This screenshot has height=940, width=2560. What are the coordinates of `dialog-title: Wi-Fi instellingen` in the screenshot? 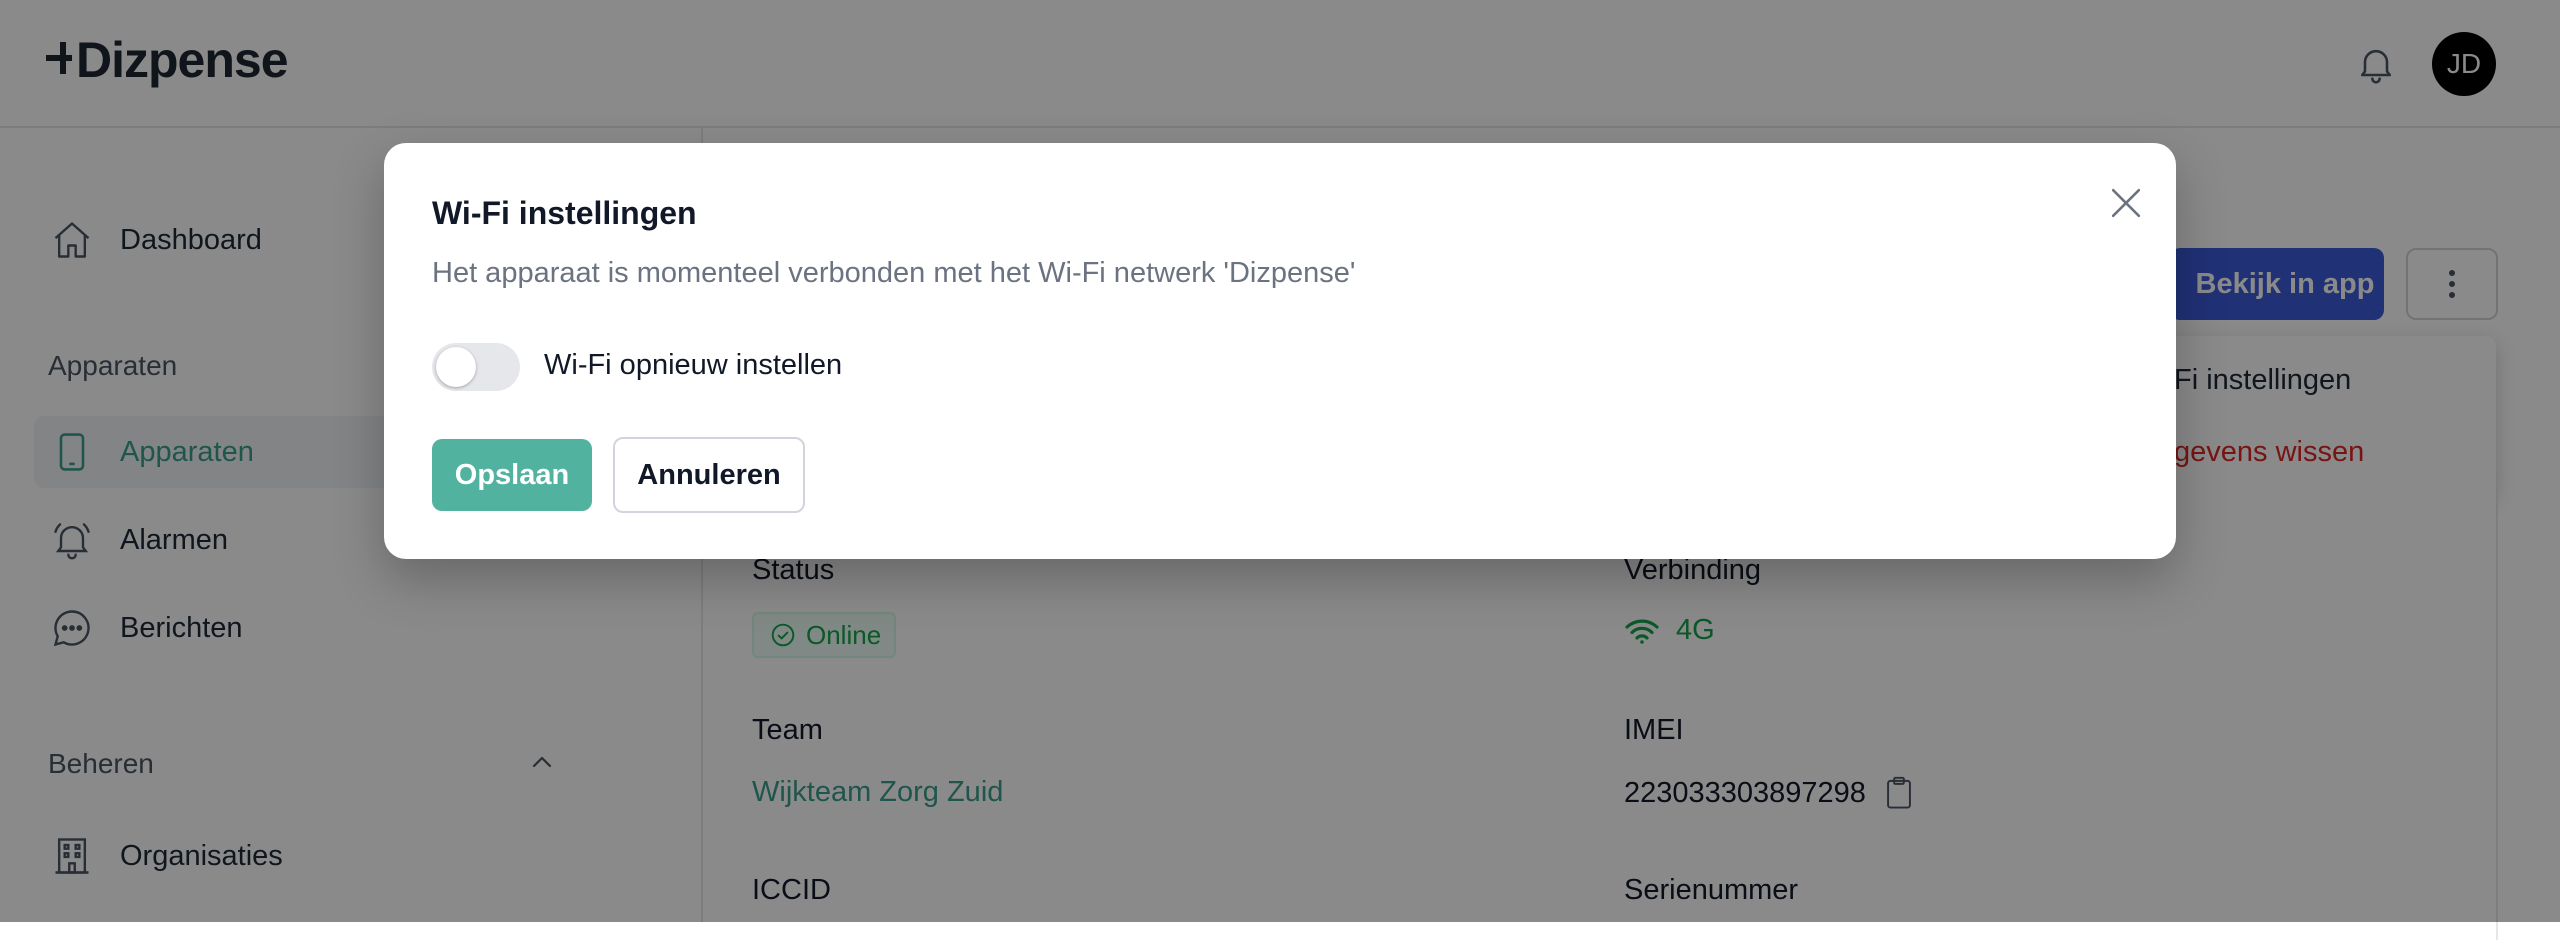 It's located at (564, 213).